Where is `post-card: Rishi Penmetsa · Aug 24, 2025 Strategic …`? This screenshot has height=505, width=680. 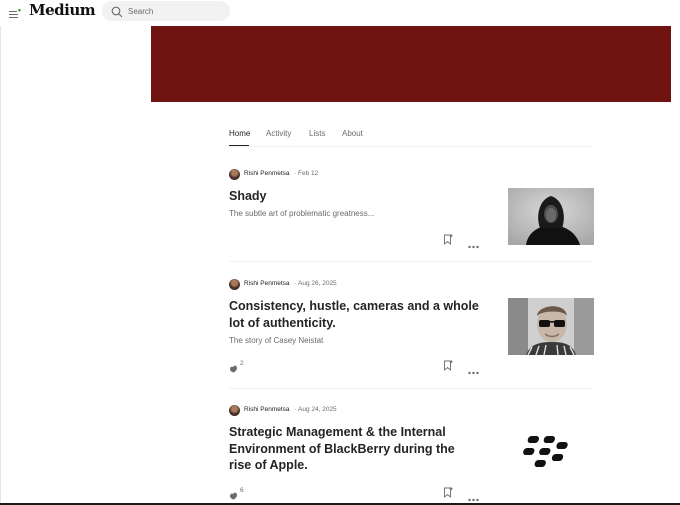
post-card: Rishi Penmetsa · Aug 24, 2025 Strategic … is located at coordinates (411, 454).